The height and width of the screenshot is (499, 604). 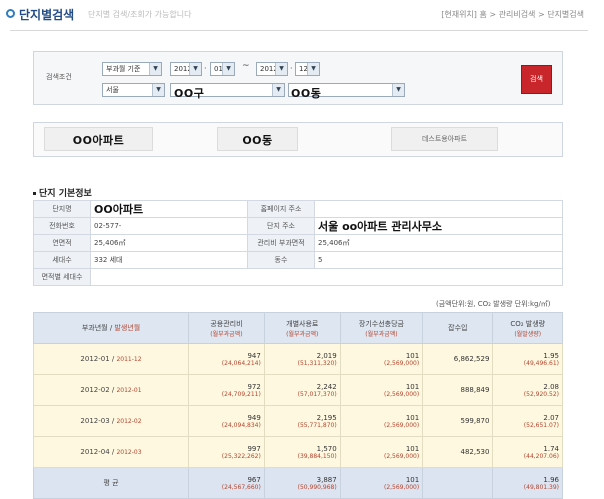 I want to click on co2-value: 1.96, so click(x=551, y=479).